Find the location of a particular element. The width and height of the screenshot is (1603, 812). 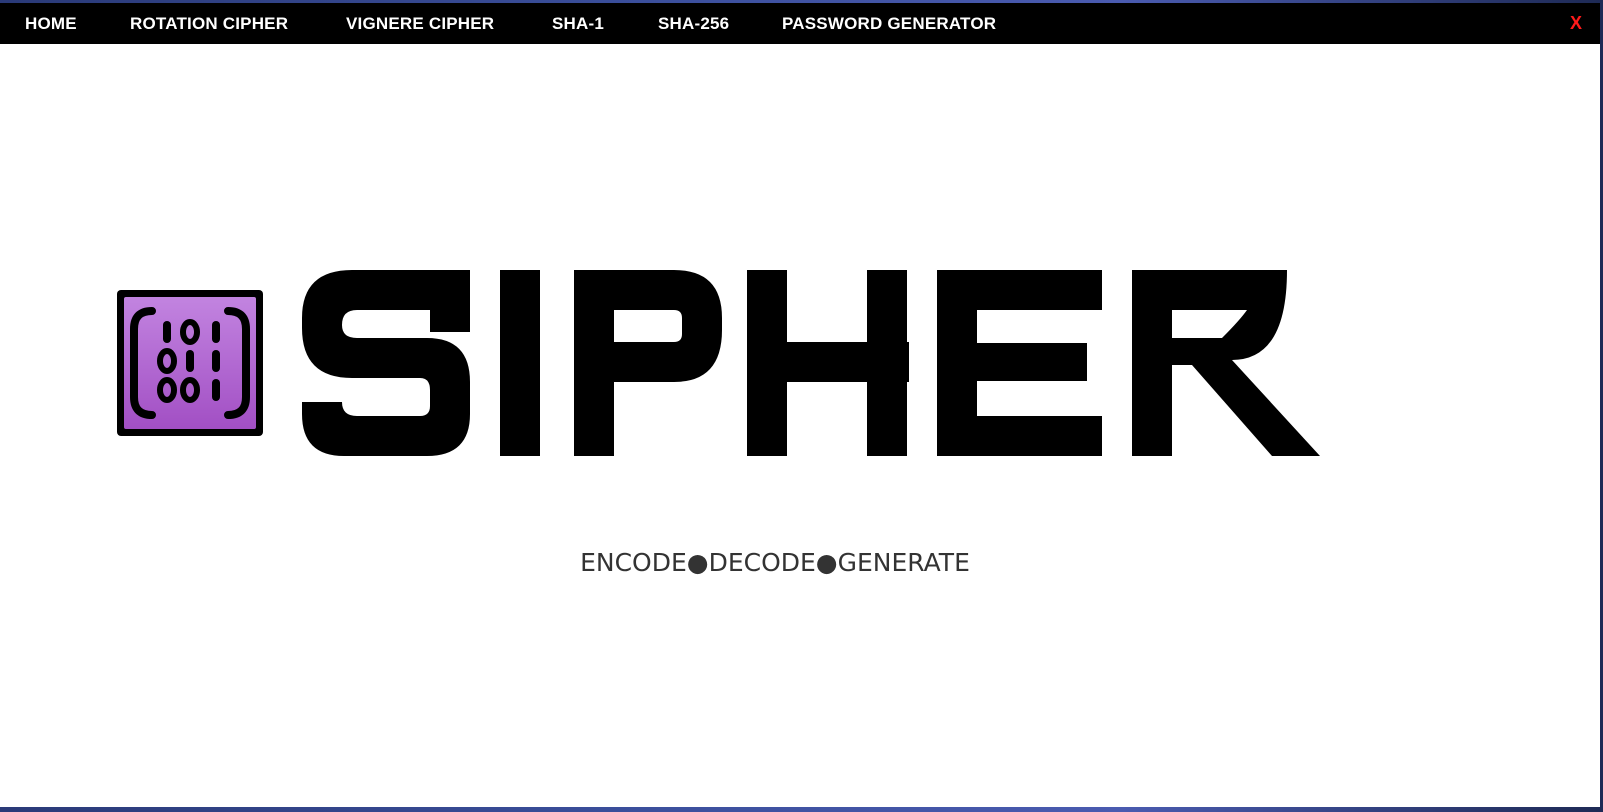

nav-password-generator: PASSWORD GENERATOR is located at coordinates (889, 23).